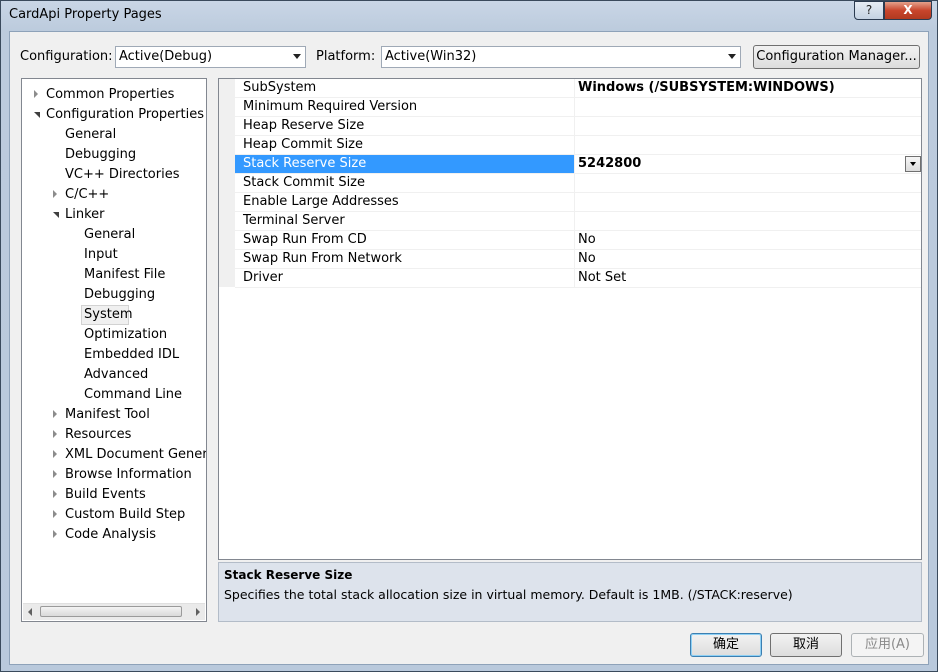 Image resolution: width=938 pixels, height=672 pixels. I want to click on property-name: Driver, so click(263, 277).